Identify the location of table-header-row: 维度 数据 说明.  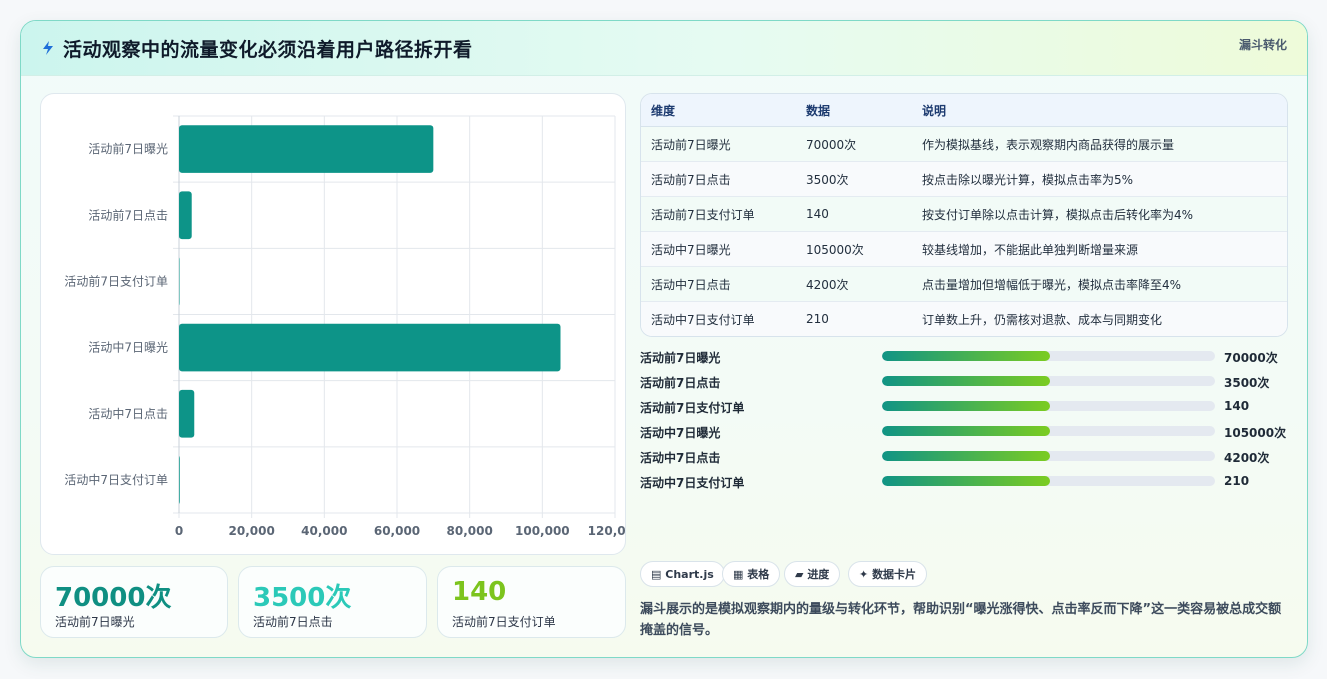
(964, 110).